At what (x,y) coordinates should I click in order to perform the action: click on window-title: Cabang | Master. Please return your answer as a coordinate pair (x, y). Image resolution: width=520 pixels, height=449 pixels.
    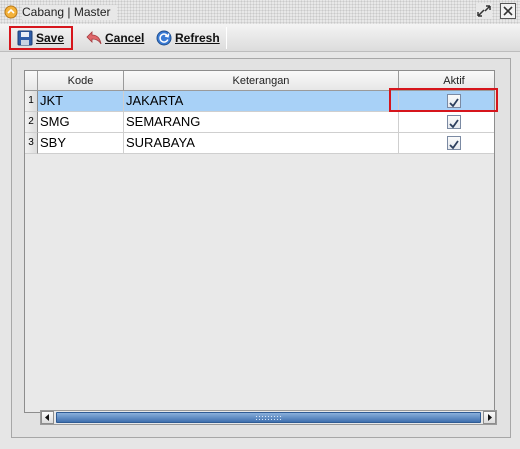
    Looking at the image, I should click on (69, 12).